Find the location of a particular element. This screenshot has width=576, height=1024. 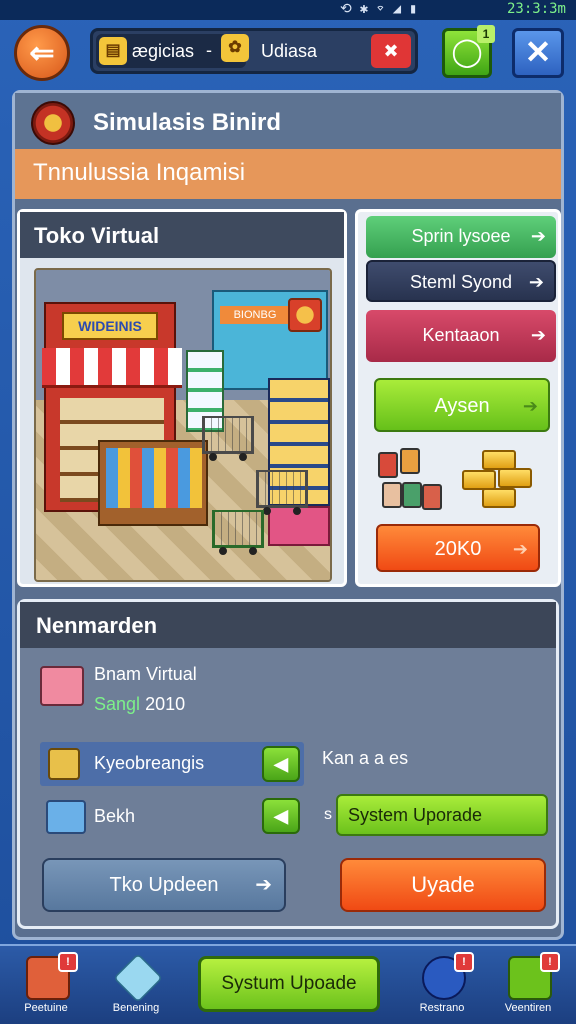

menu-label: Sprin lysoee is located at coordinates (461, 236).